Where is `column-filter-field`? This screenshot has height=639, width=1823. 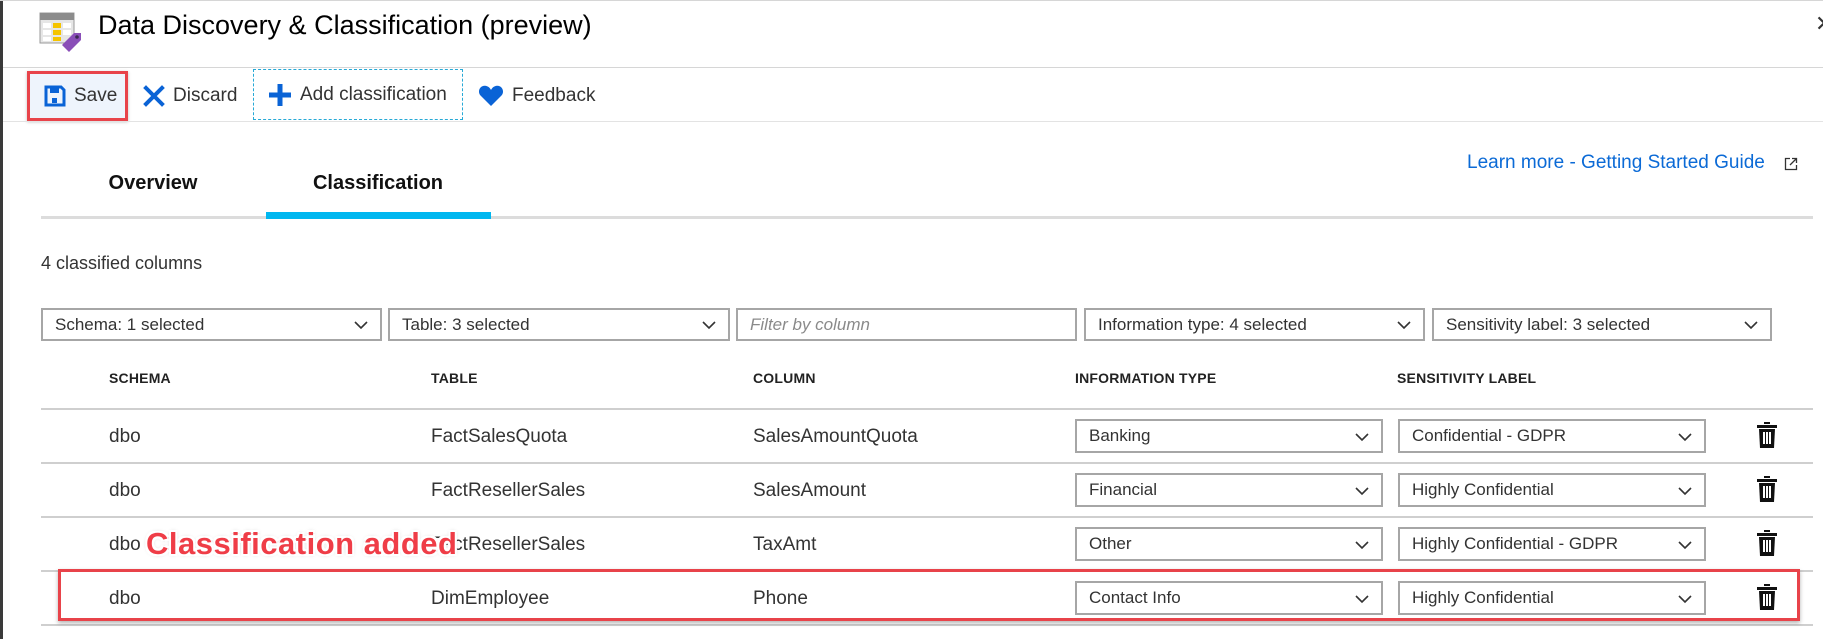
column-filter-field is located at coordinates (906, 324).